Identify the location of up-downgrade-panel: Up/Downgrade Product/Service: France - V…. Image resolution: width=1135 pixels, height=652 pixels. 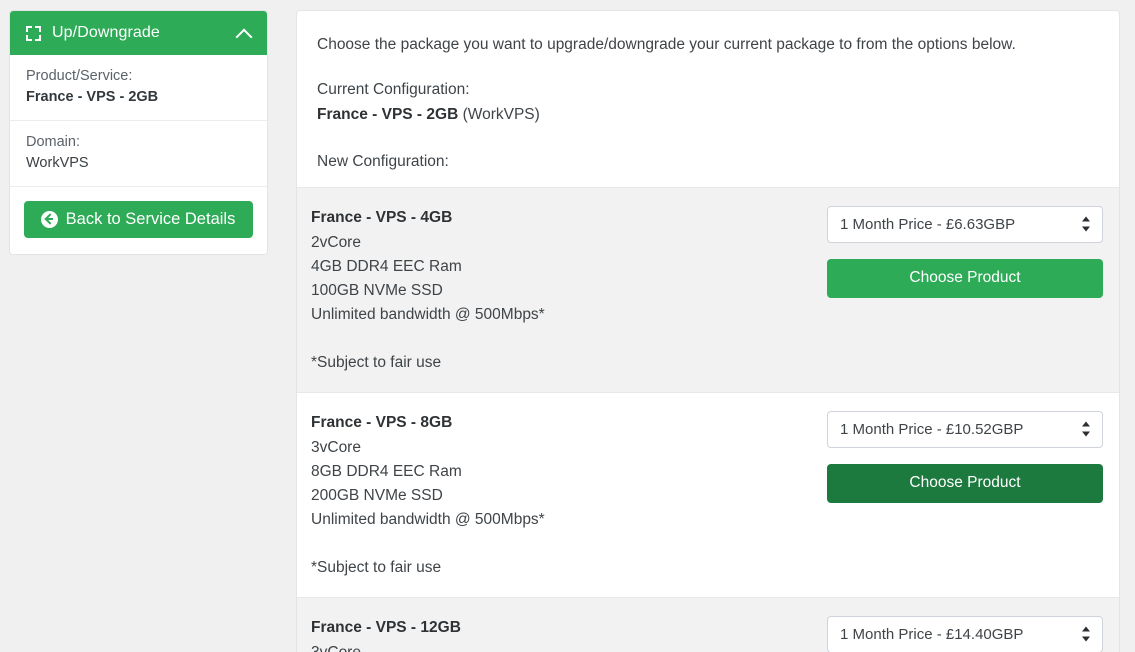
(138, 133).